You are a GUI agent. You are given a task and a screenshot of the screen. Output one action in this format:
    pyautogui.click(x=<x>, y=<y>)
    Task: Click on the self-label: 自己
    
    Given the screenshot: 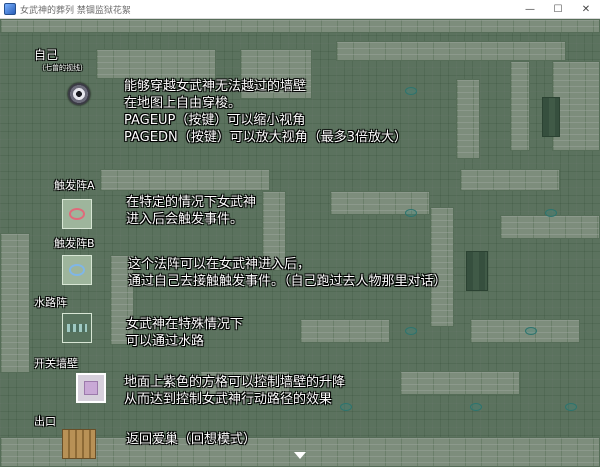 What is the action you would take?
    pyautogui.click(x=46, y=55)
    